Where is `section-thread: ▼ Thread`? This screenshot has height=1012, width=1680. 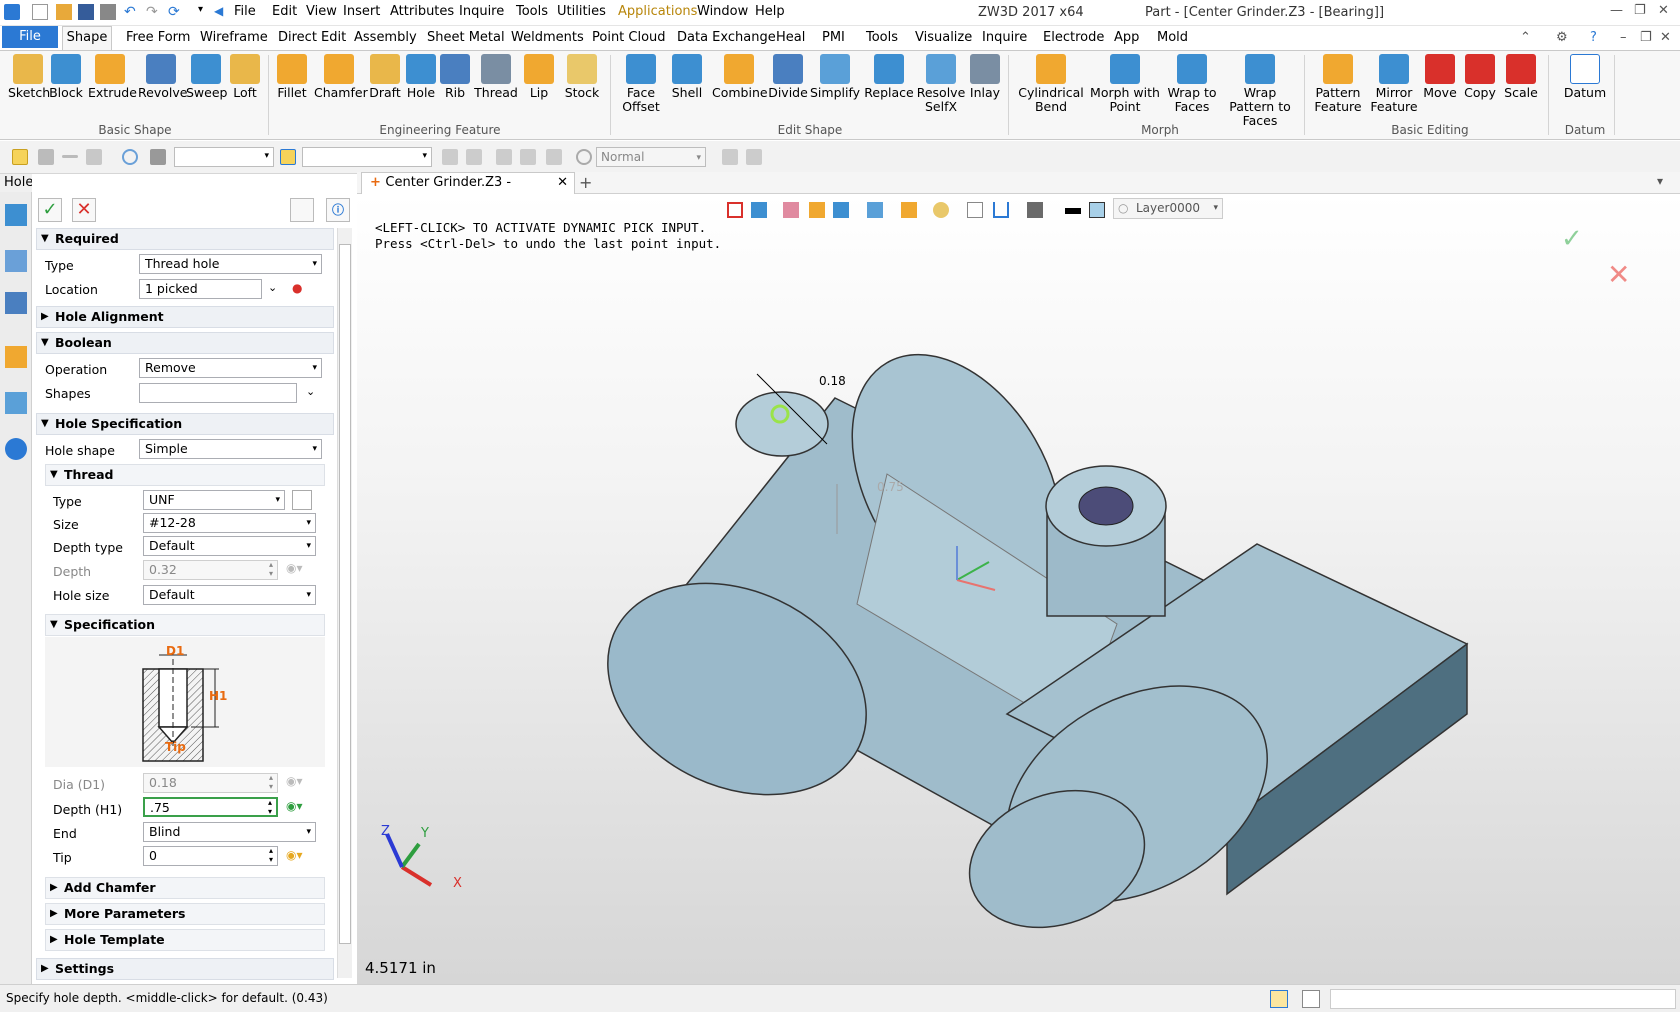
section-thread: ▼ Thread is located at coordinates (185, 475).